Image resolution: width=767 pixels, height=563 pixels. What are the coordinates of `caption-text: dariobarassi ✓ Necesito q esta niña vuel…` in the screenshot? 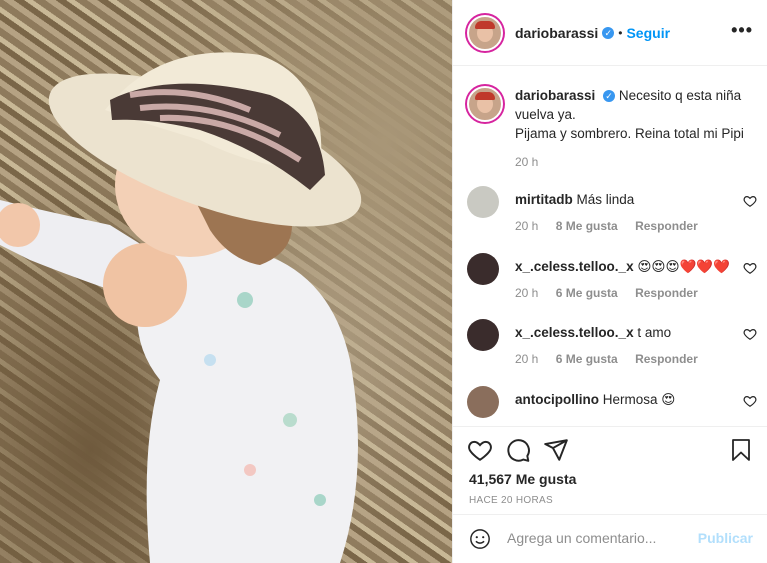 It's located at (636, 129).